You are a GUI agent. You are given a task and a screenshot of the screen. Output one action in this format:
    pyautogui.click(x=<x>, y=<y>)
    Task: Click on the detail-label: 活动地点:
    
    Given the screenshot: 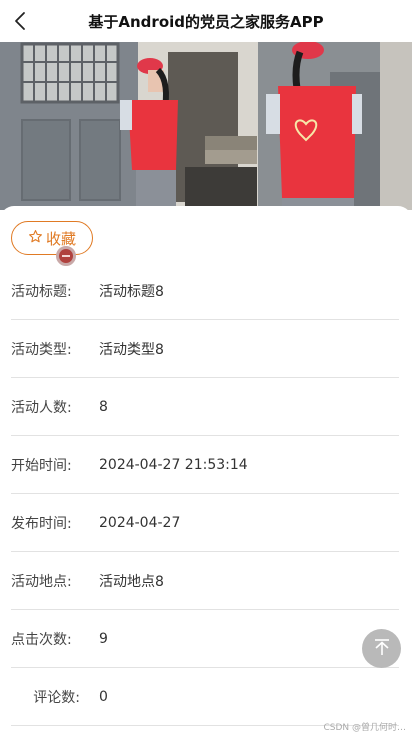 What is the action you would take?
    pyautogui.click(x=41, y=581)
    